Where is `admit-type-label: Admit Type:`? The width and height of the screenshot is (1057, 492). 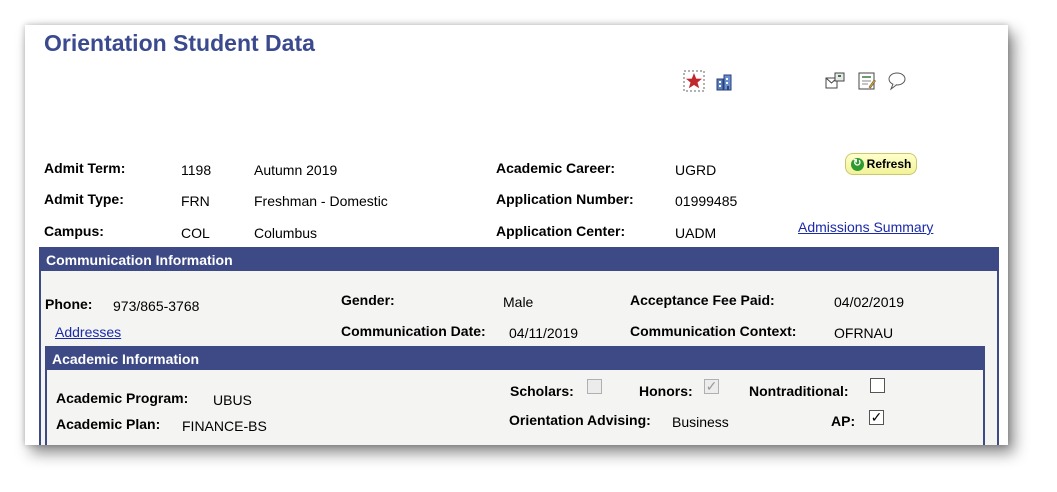 admit-type-label: Admit Type: is located at coordinates (84, 199).